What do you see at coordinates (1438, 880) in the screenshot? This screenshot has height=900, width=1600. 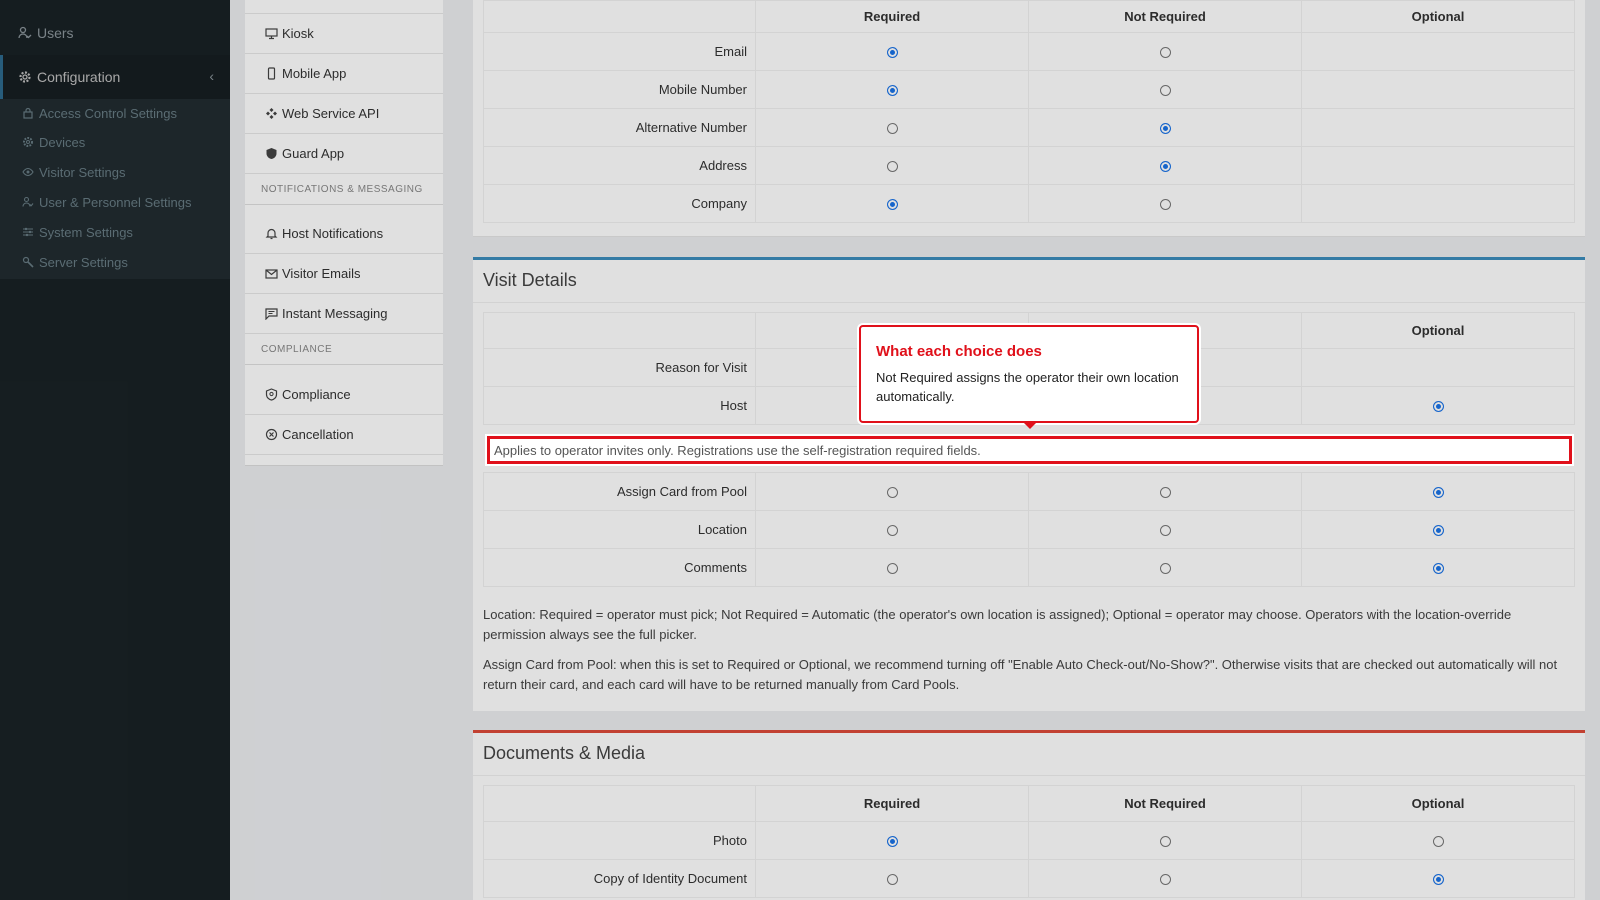 I see `radio-id-doc-optional` at bounding box center [1438, 880].